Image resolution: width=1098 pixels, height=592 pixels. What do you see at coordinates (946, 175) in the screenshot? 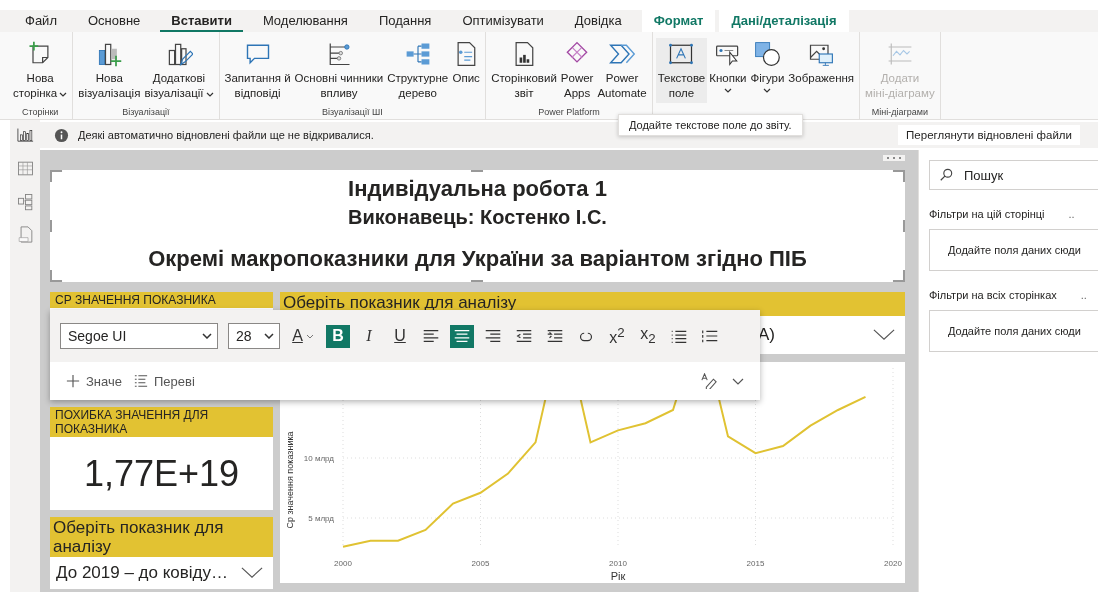
I see `search-icon` at bounding box center [946, 175].